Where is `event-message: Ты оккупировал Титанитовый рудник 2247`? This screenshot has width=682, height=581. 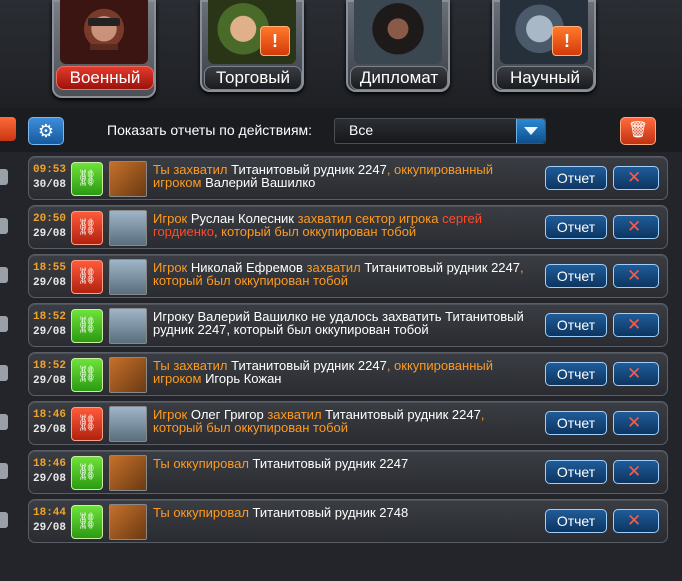
event-message: Ты оккупировал Титанитовый рудник 2247 is located at coordinates (343, 463).